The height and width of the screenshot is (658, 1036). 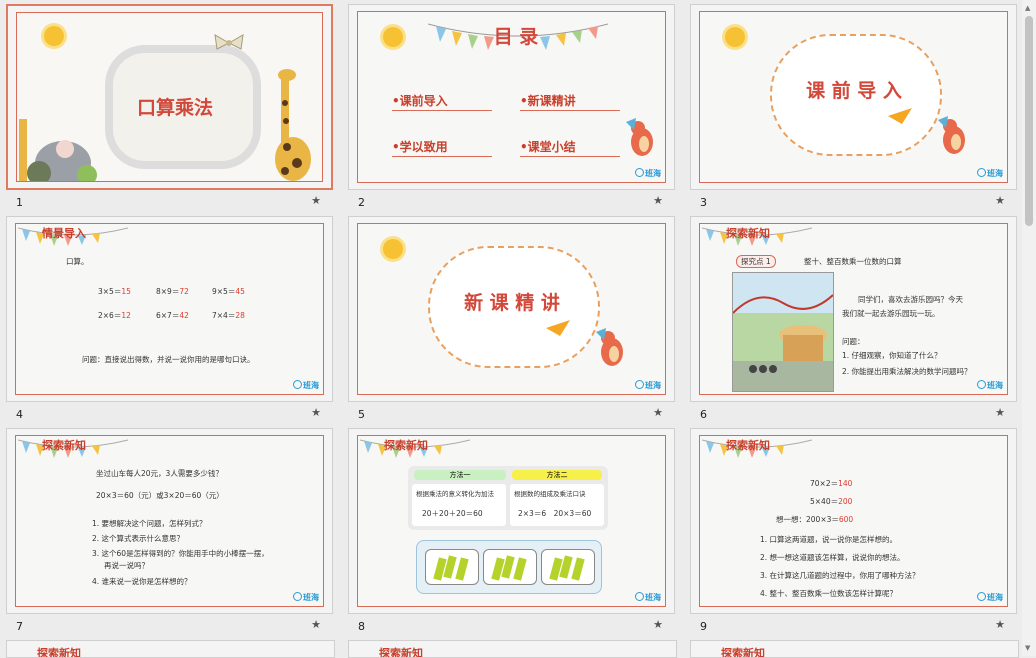 What do you see at coordinates (891, 313) in the screenshot?
I see `story-text: 我们就一起去游乐园玩一玩。` at bounding box center [891, 313].